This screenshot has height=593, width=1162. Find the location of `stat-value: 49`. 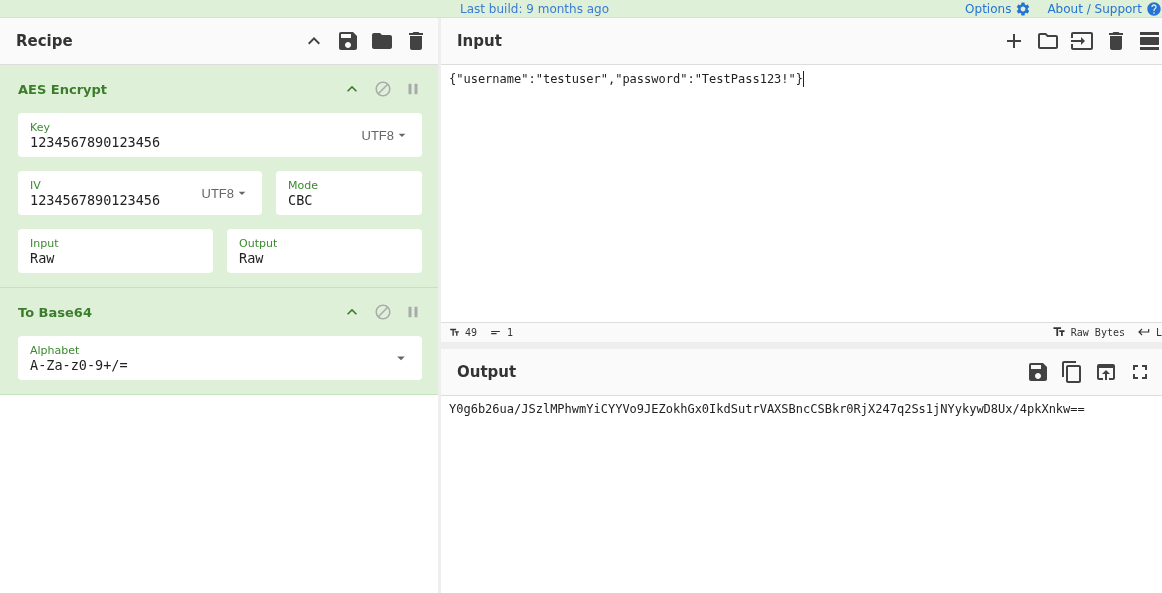

stat-value: 49 is located at coordinates (471, 332).